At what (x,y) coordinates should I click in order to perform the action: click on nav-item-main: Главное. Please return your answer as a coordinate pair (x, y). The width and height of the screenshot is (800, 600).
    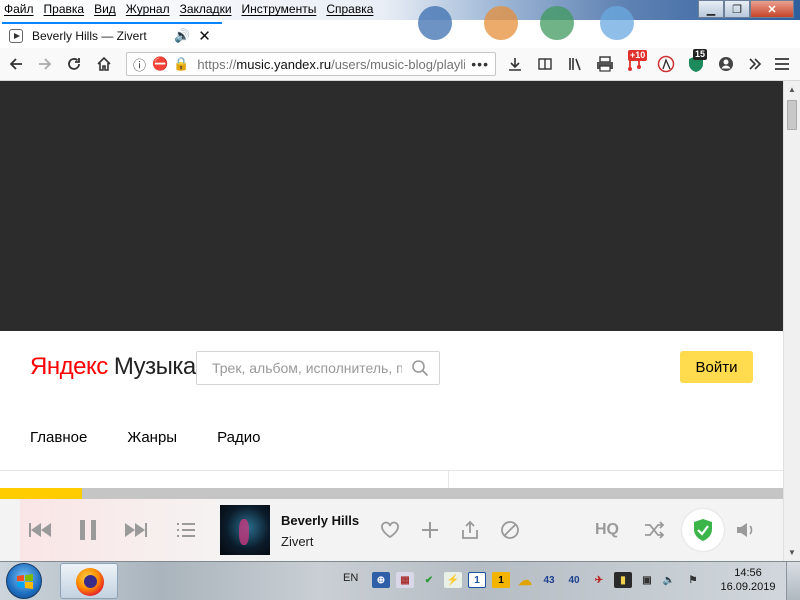
    Looking at the image, I should click on (58, 437).